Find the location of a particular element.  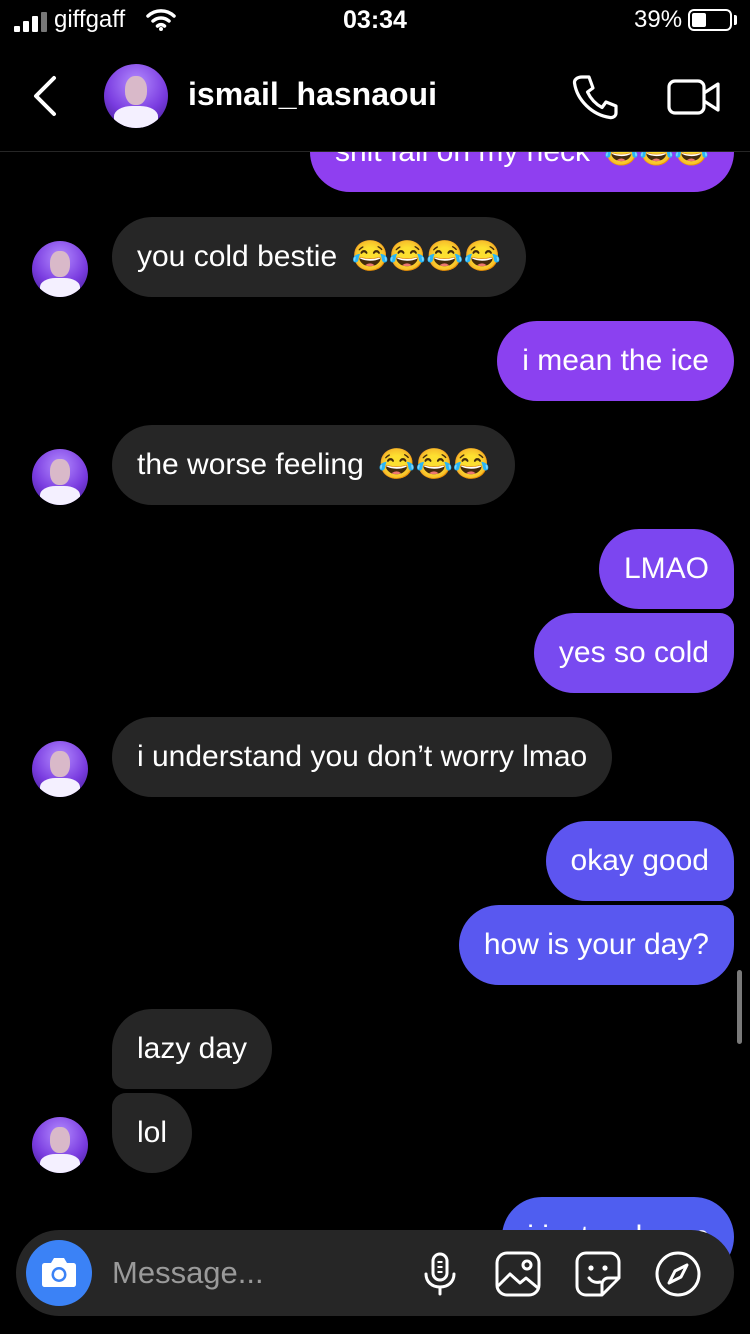

message-text: yes so cold is located at coordinates (633, 652).